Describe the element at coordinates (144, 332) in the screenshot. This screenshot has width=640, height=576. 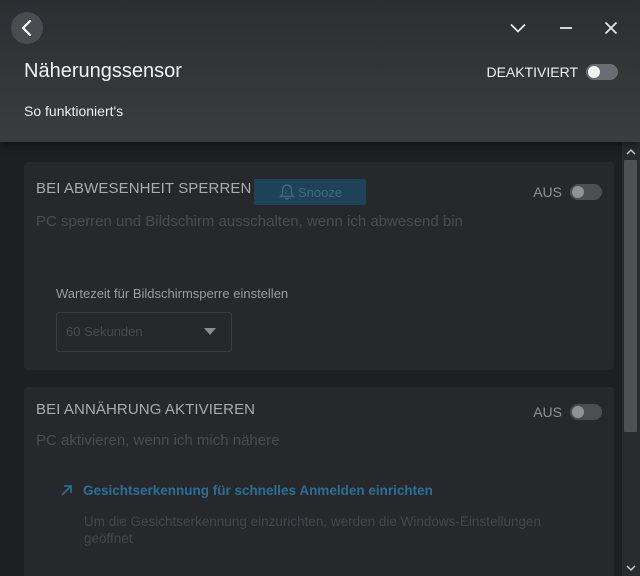
I see `wait-time-dropdown: 60 Sekunden` at that location.